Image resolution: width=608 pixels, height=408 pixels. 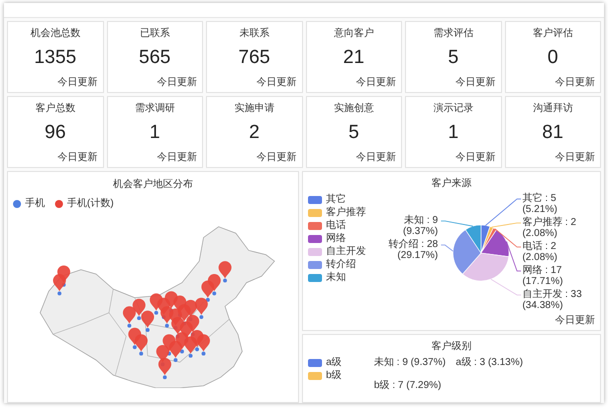 I want to click on card-value: 21, so click(x=353, y=57).